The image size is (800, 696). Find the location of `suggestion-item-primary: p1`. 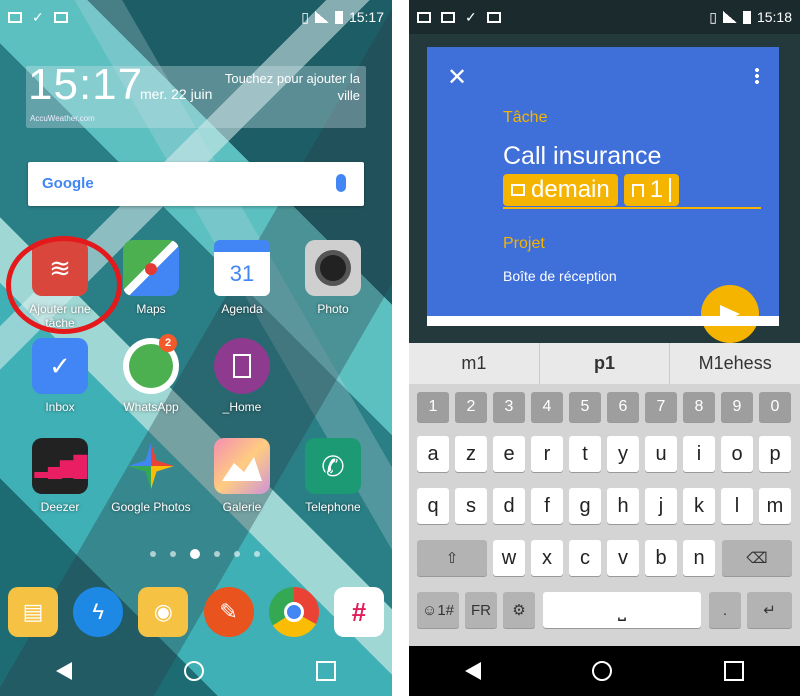

suggestion-item-primary: p1 is located at coordinates (604, 363).